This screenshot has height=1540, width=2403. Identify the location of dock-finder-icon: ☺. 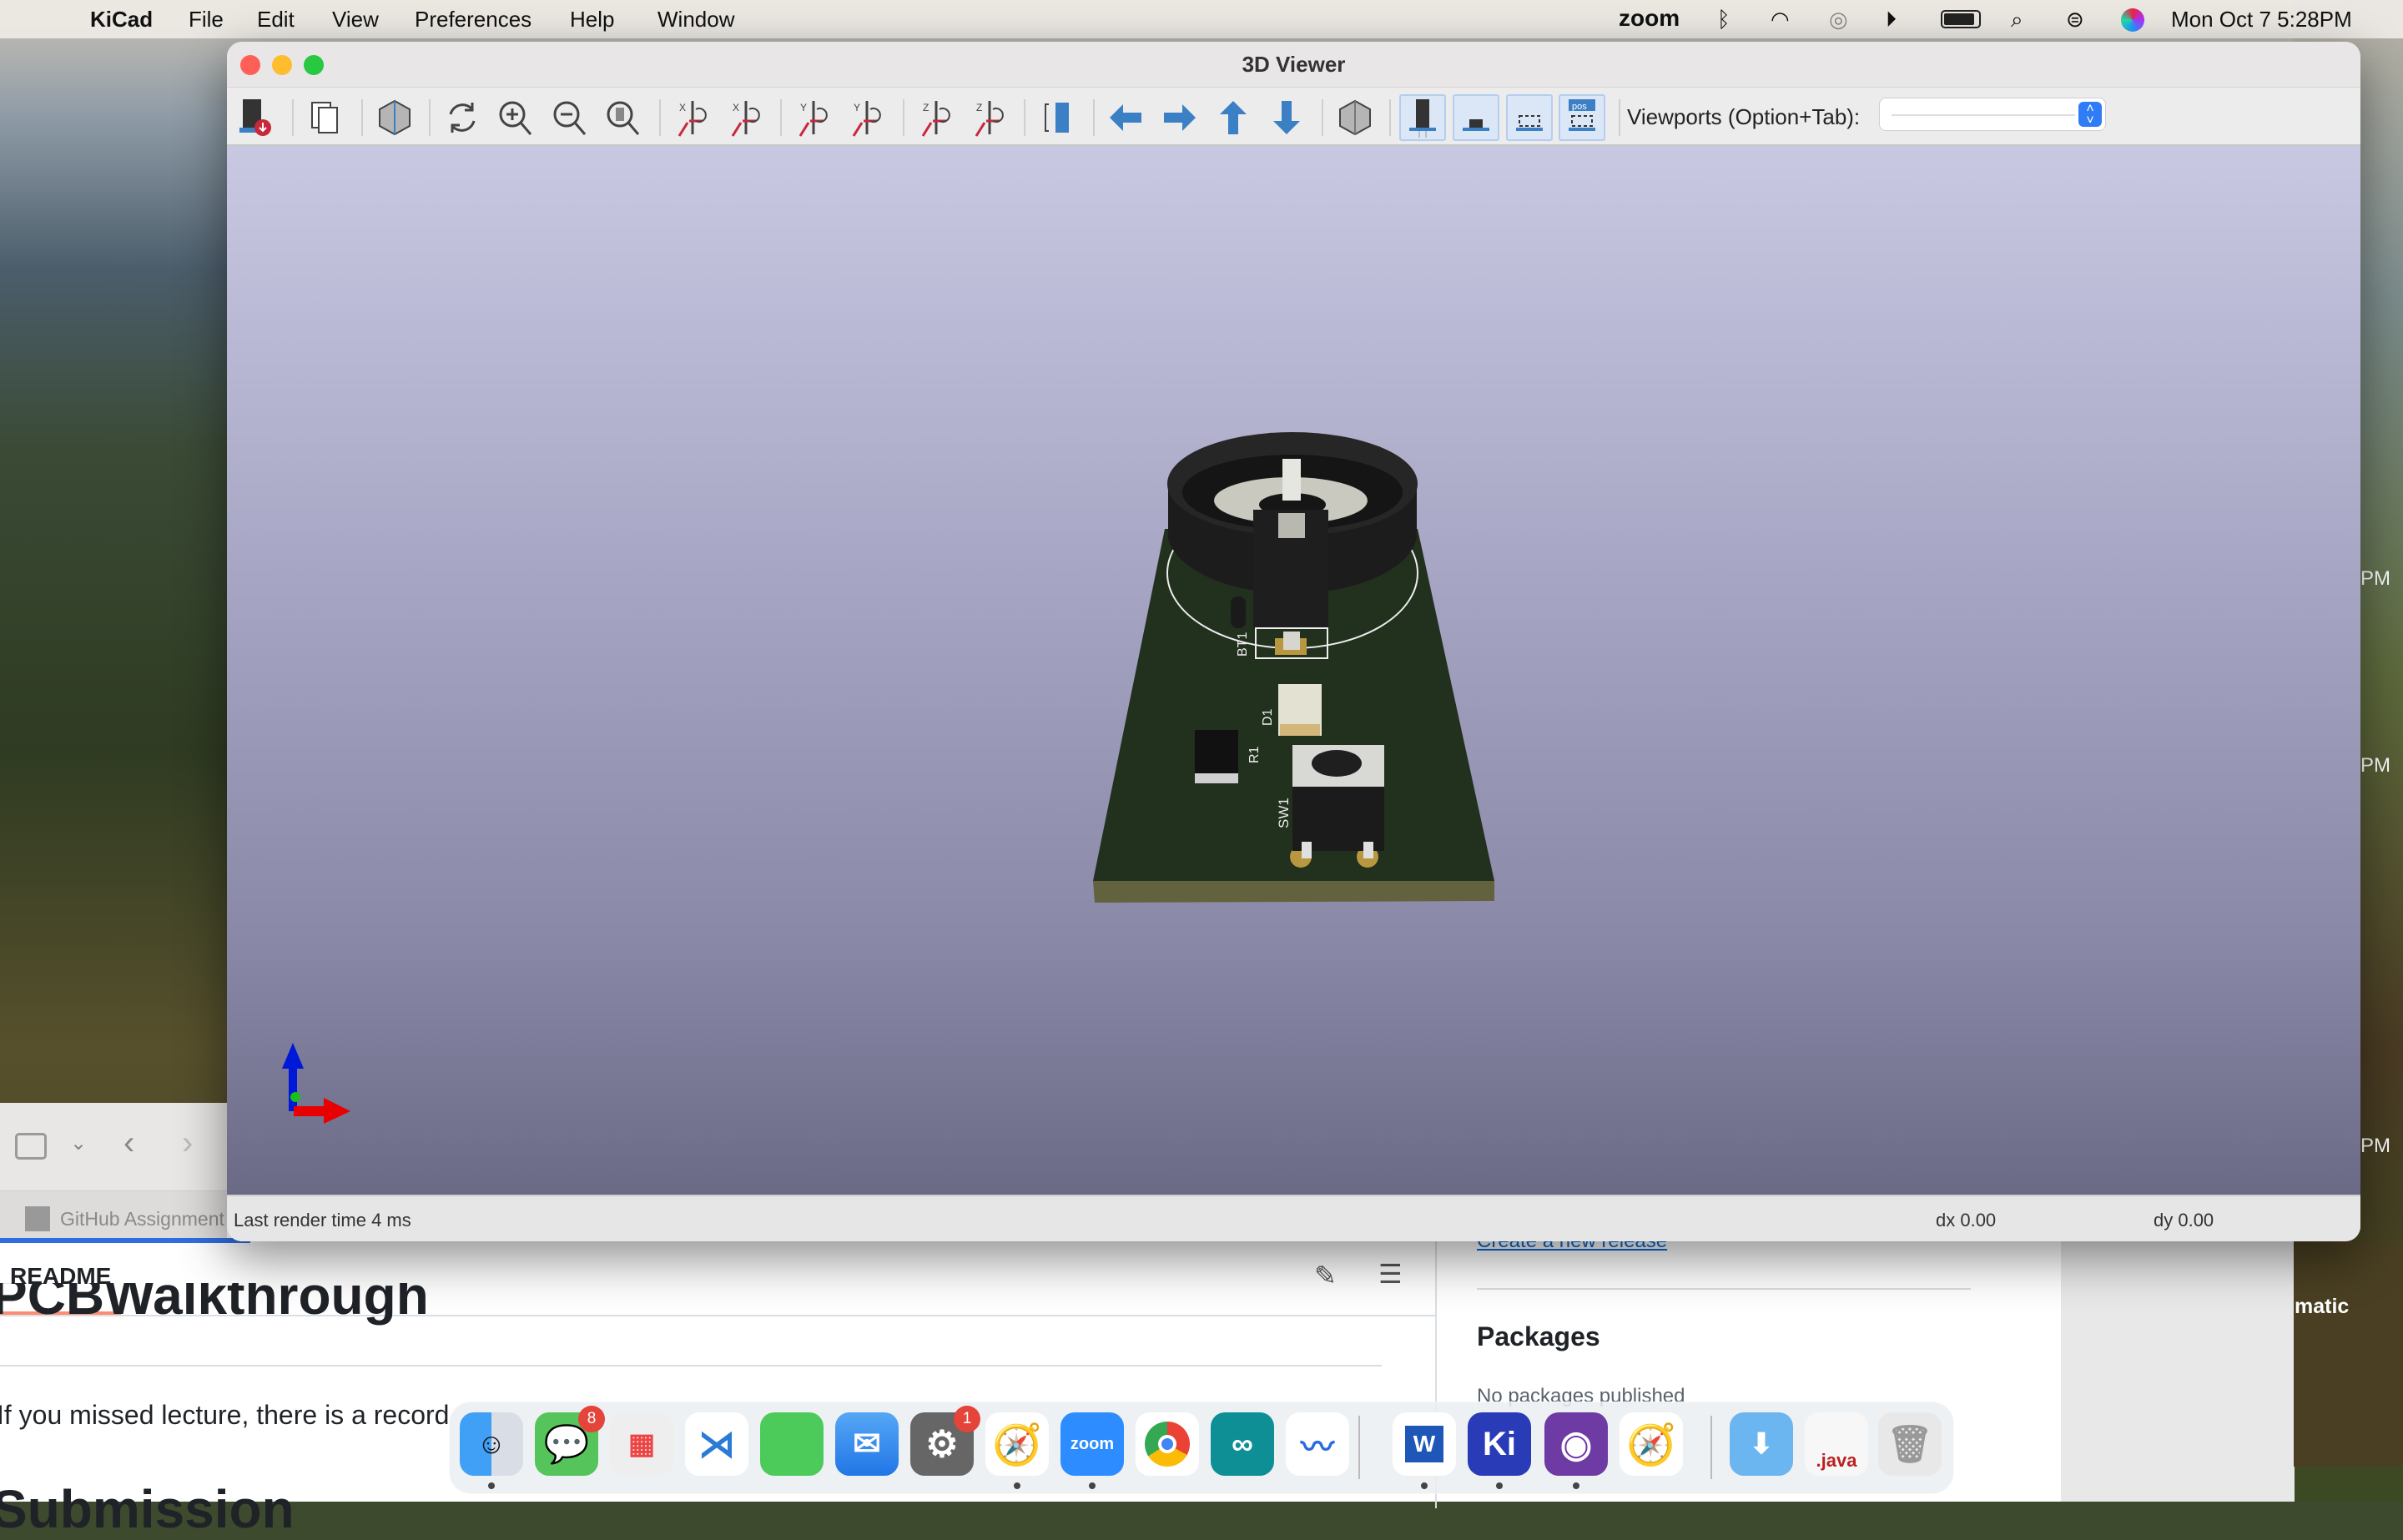
(492, 1444).